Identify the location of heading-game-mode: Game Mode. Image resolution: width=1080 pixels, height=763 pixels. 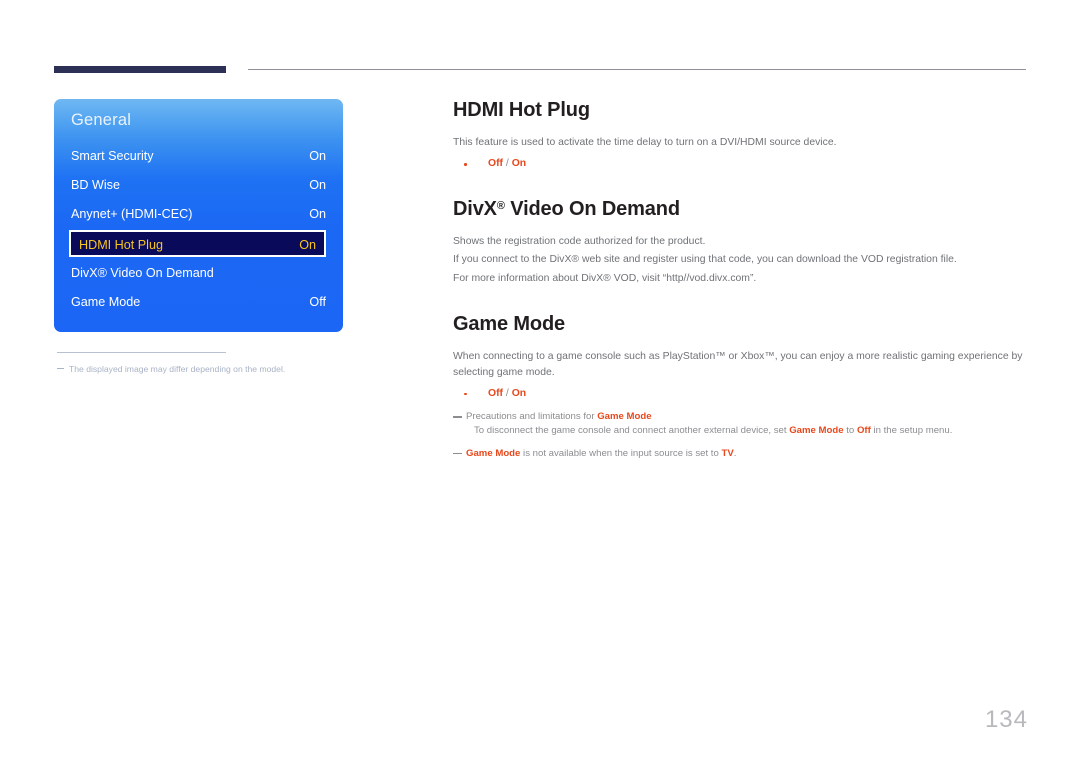
(509, 323).